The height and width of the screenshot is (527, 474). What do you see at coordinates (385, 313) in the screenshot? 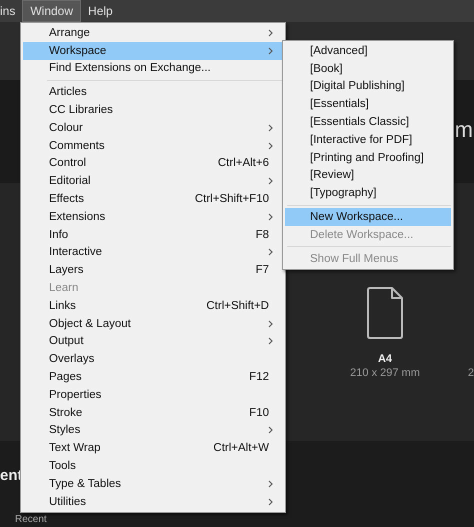
I see `document-icon` at bounding box center [385, 313].